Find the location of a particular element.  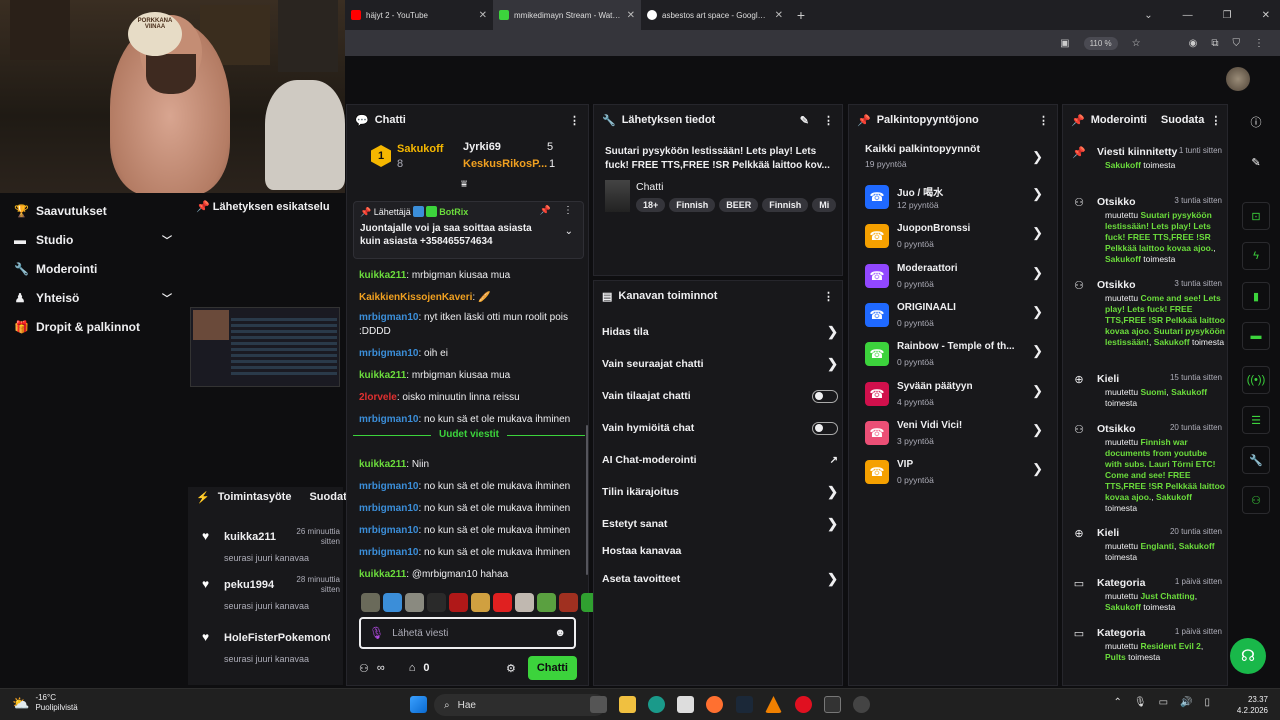

terminal-icon is located at coordinates (832, 704).